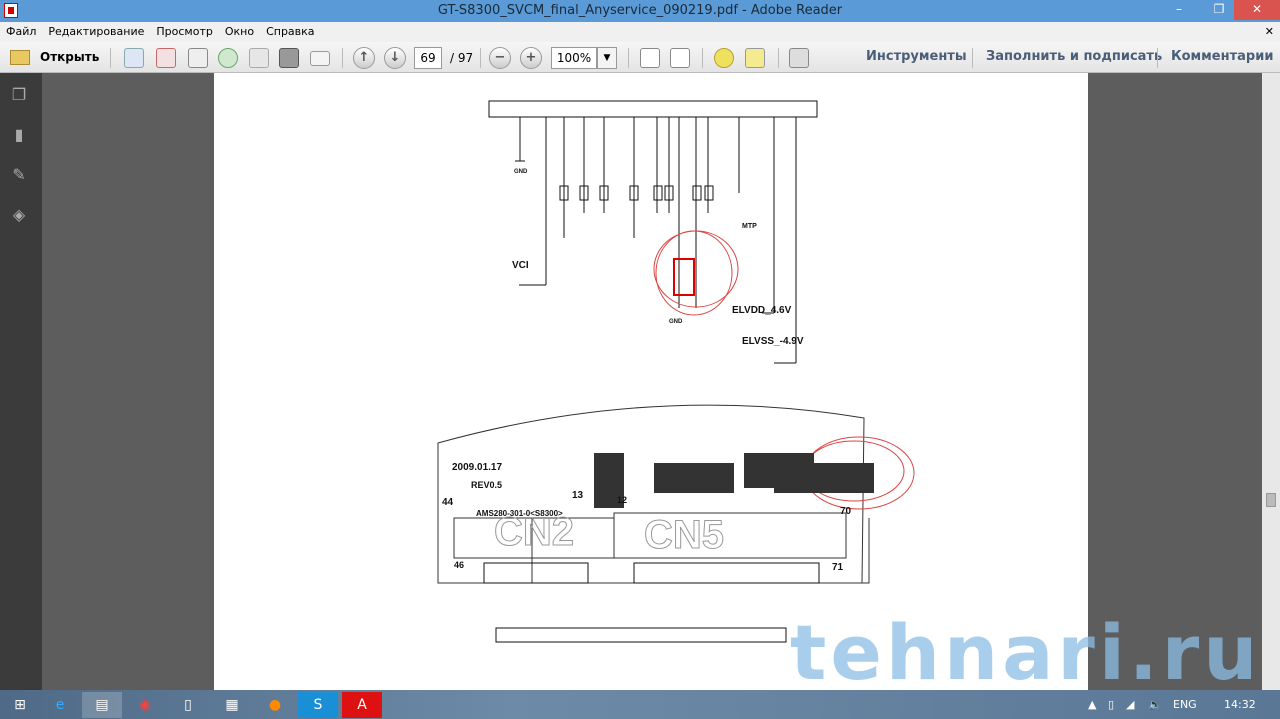  What do you see at coordinates (19, 95) in the screenshot?
I see `pages-icon: ❐` at bounding box center [19, 95].